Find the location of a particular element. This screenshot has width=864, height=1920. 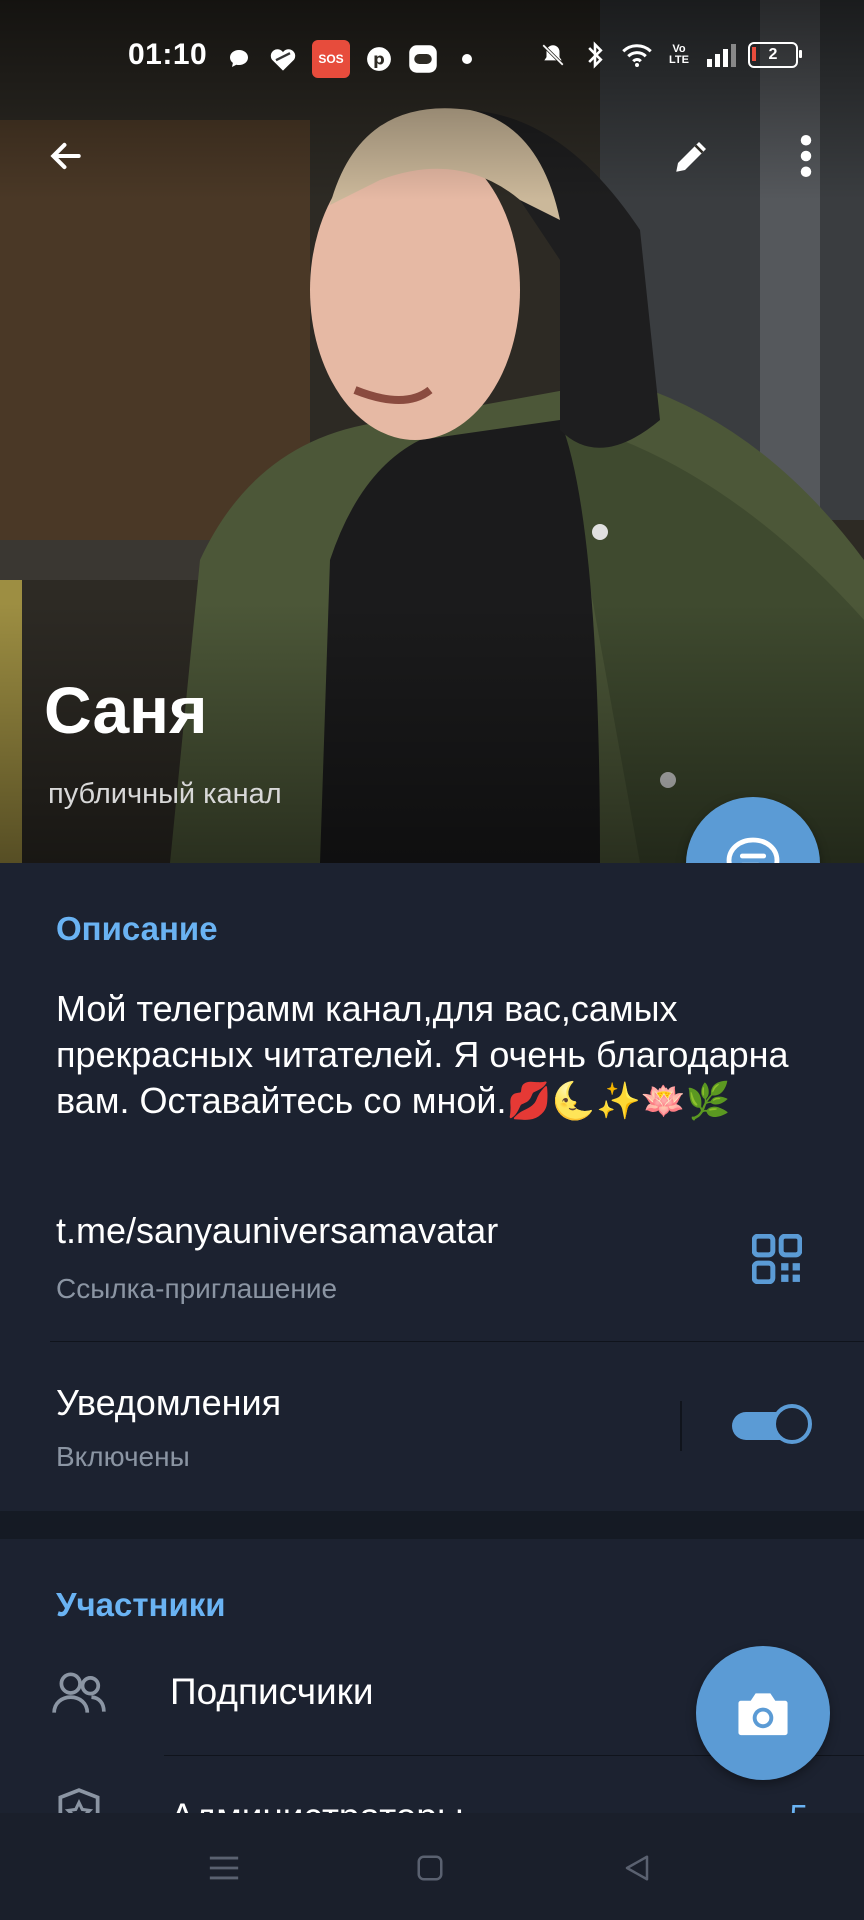

sos-icon: SOS is located at coordinates (331, 59).